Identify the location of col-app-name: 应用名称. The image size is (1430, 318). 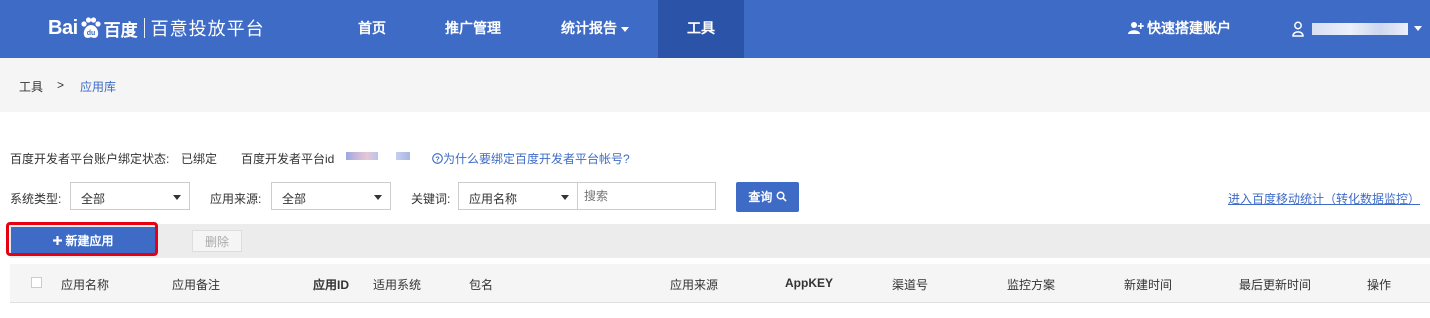
(85, 284).